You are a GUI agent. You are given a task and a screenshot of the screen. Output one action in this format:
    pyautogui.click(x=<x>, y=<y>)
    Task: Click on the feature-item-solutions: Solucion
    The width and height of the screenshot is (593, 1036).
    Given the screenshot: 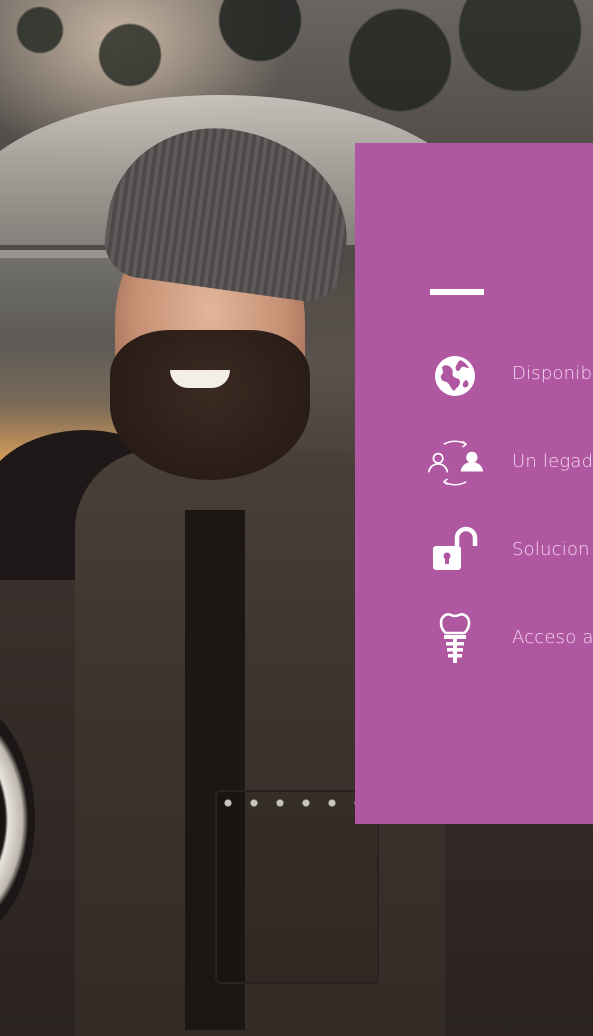 What is the action you would take?
    pyautogui.click(x=474, y=551)
    